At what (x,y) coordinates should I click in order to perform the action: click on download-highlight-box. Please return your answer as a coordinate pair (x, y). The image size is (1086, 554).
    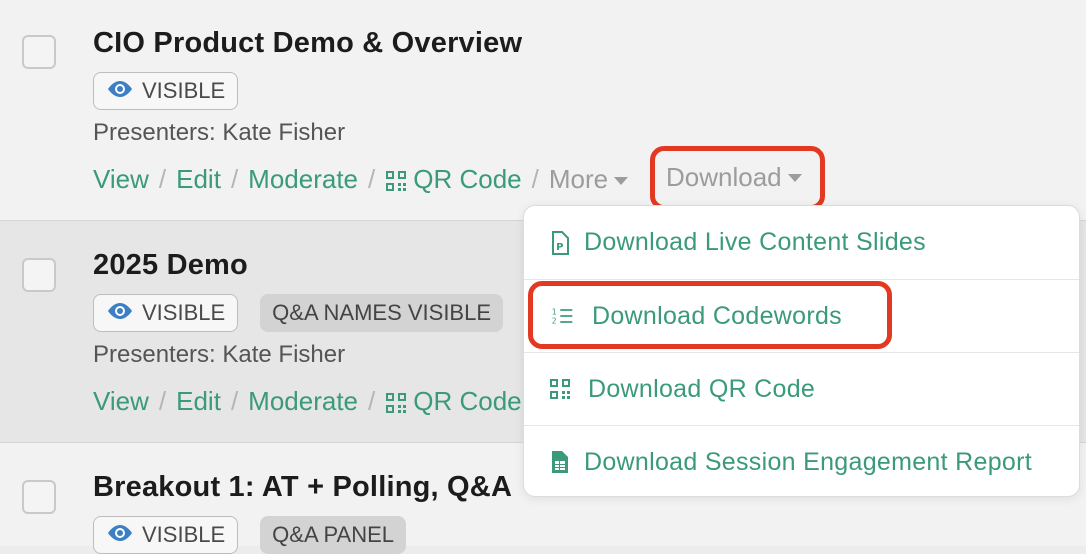
    Looking at the image, I should click on (737, 178).